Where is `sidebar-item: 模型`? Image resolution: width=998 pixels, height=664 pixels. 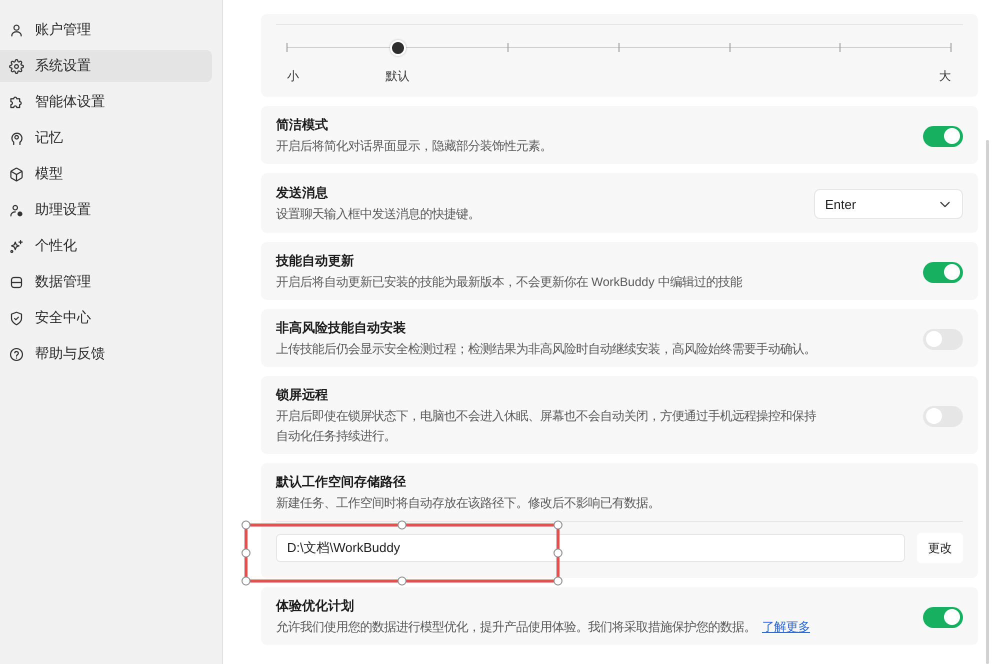 sidebar-item: 模型 is located at coordinates (106, 174).